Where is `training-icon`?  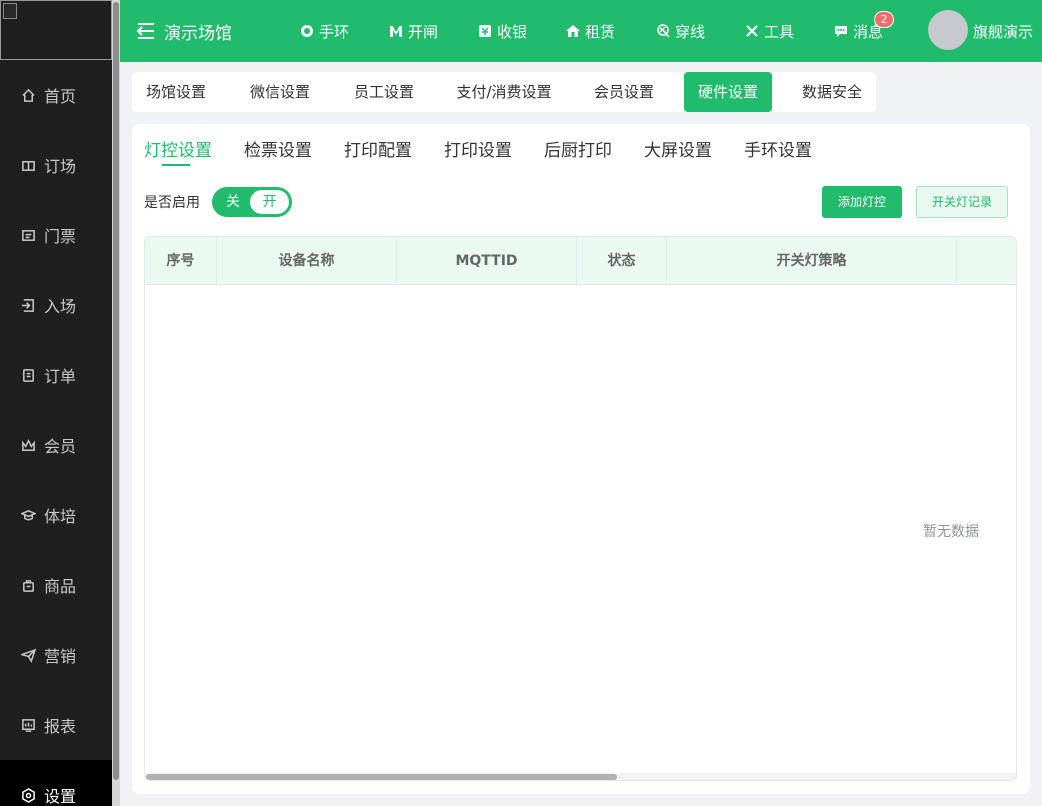 training-icon is located at coordinates (28, 515).